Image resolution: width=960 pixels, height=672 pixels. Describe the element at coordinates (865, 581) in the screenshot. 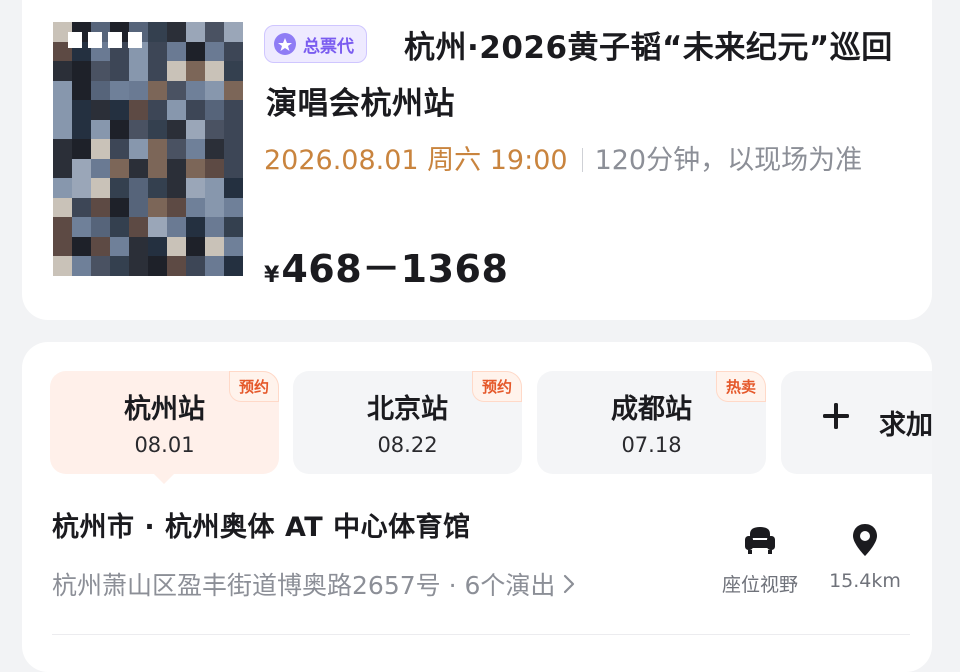

I see `distance-label: 15.4km` at that location.